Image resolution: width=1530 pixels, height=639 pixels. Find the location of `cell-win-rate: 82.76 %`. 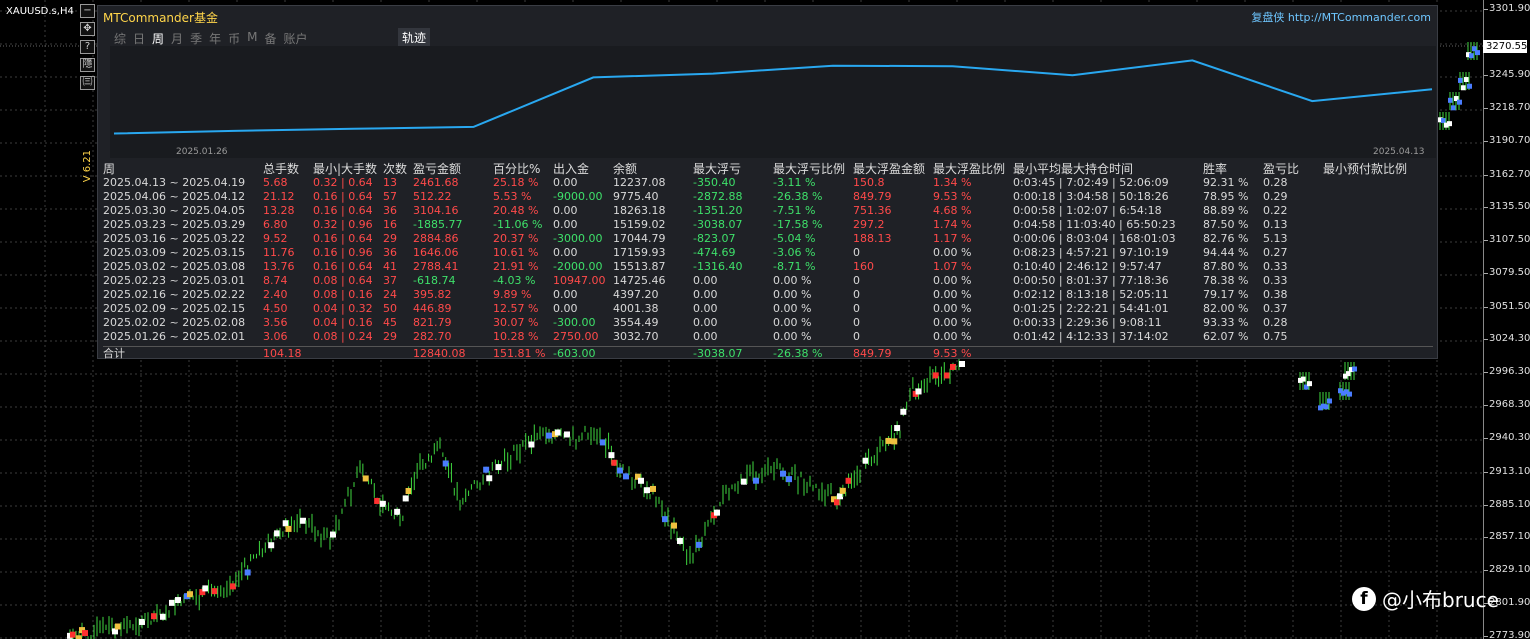

cell-win-rate: 82.76 % is located at coordinates (1226, 238).